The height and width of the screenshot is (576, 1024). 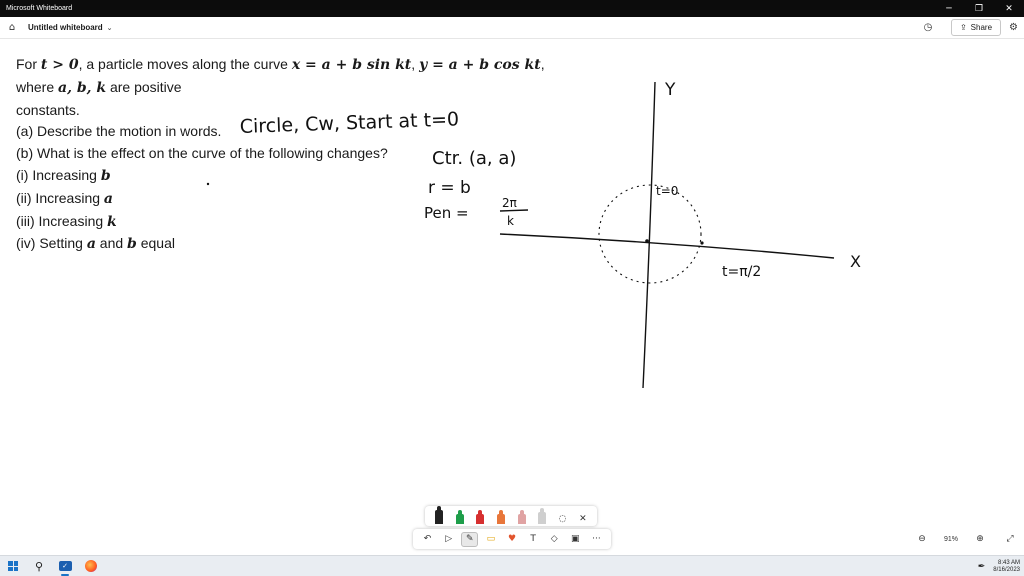 What do you see at coordinates (647, 241) in the screenshot?
I see `ink-origin-dot` at bounding box center [647, 241].